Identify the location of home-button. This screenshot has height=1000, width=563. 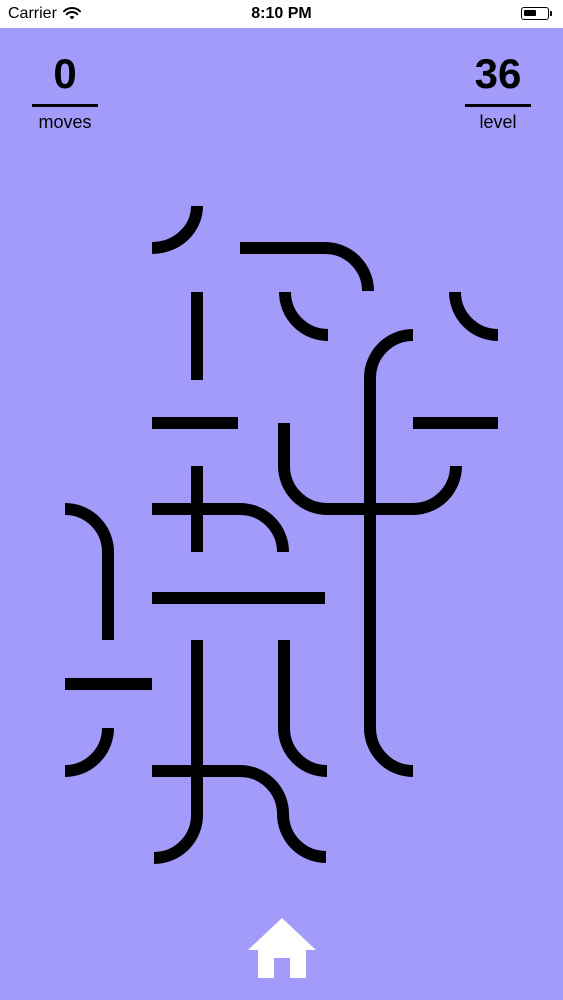
(282, 948).